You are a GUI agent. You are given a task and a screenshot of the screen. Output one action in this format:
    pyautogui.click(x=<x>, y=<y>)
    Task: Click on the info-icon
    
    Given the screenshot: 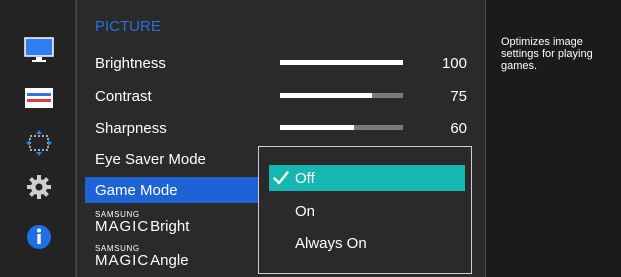 What is the action you would take?
    pyautogui.click(x=39, y=237)
    